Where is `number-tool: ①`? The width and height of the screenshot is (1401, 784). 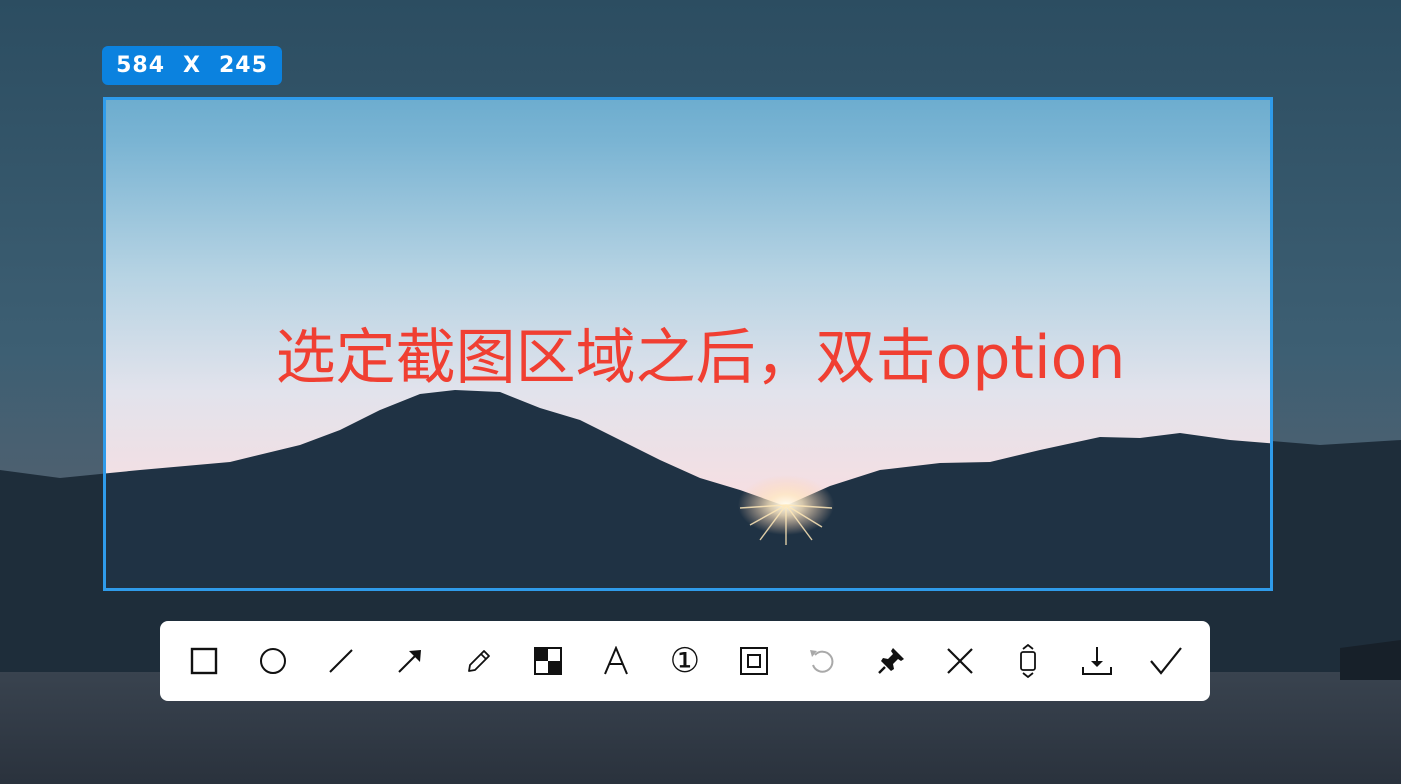 number-tool: ① is located at coordinates (685, 661).